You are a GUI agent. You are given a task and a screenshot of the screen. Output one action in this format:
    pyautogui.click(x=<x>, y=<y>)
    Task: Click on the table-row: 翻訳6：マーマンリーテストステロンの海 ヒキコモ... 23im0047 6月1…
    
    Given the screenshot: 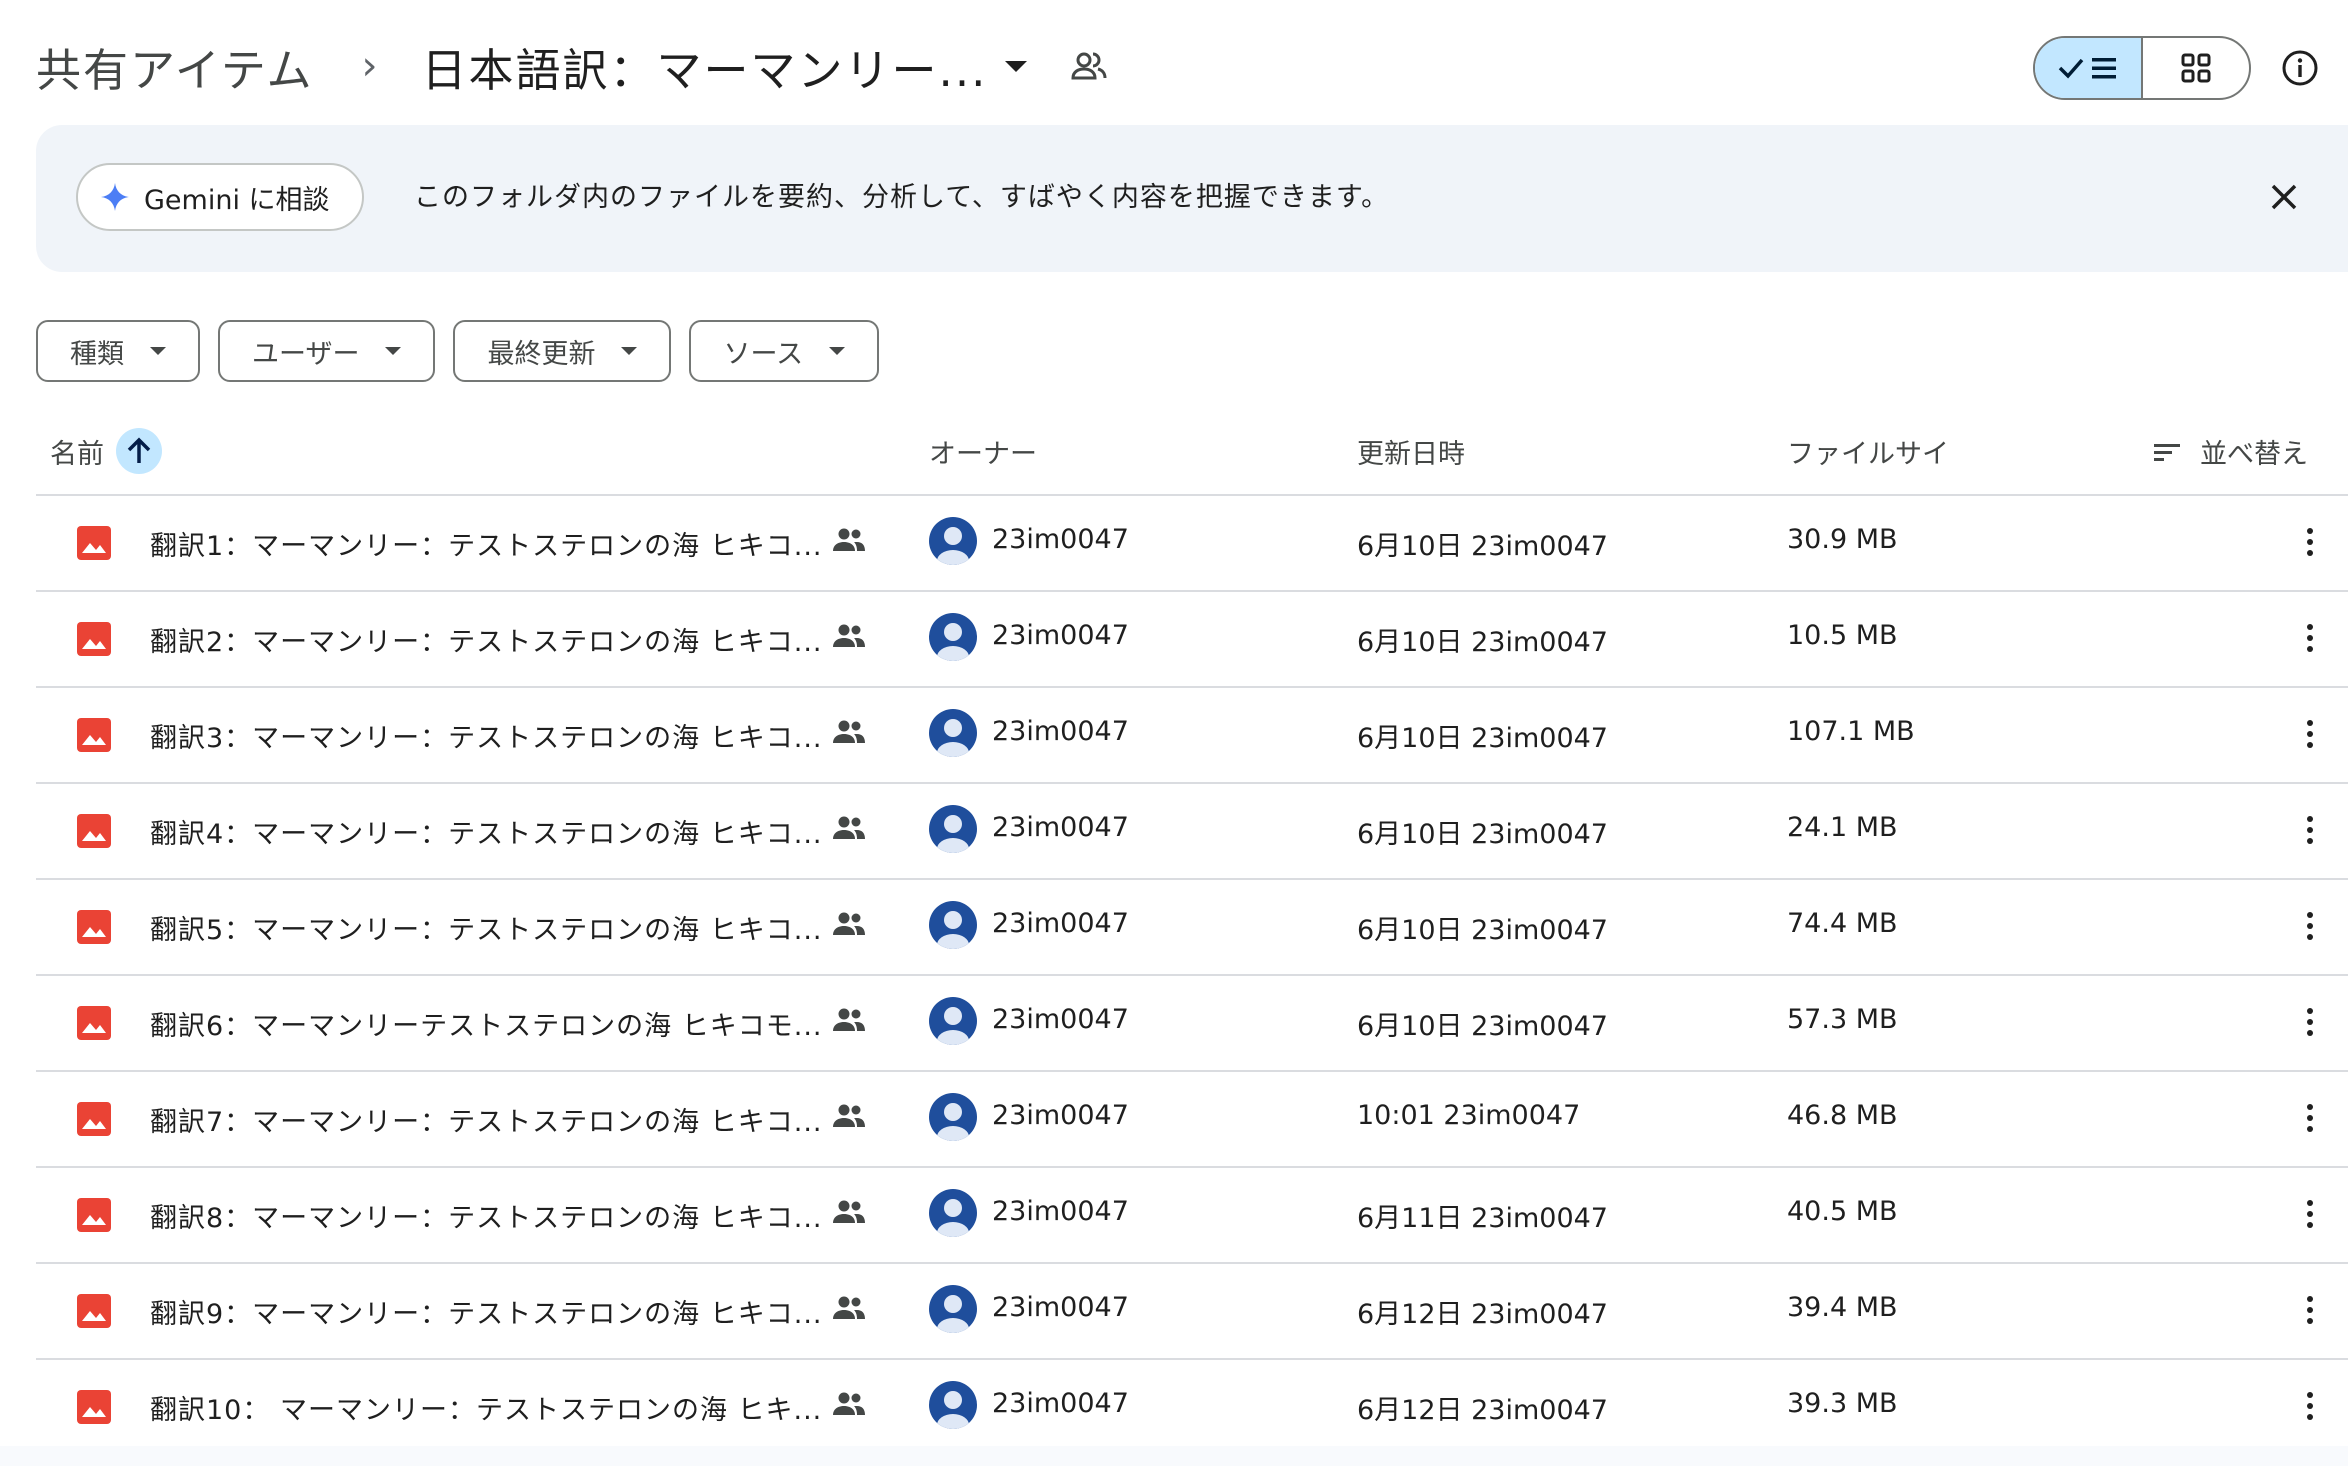 What is the action you would take?
    pyautogui.click(x=1192, y=1024)
    